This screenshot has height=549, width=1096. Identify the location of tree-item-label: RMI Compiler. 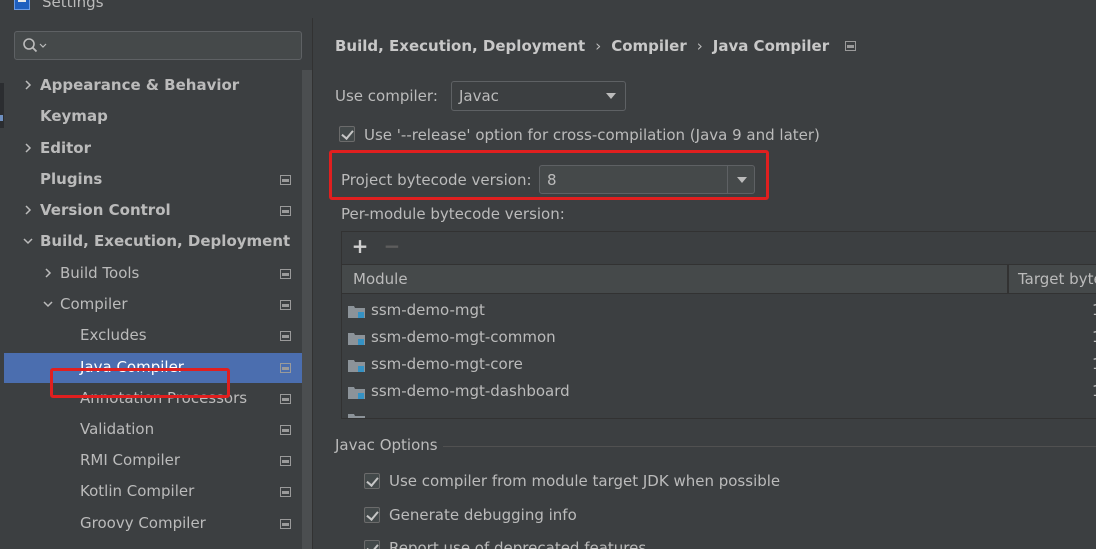
(130, 460).